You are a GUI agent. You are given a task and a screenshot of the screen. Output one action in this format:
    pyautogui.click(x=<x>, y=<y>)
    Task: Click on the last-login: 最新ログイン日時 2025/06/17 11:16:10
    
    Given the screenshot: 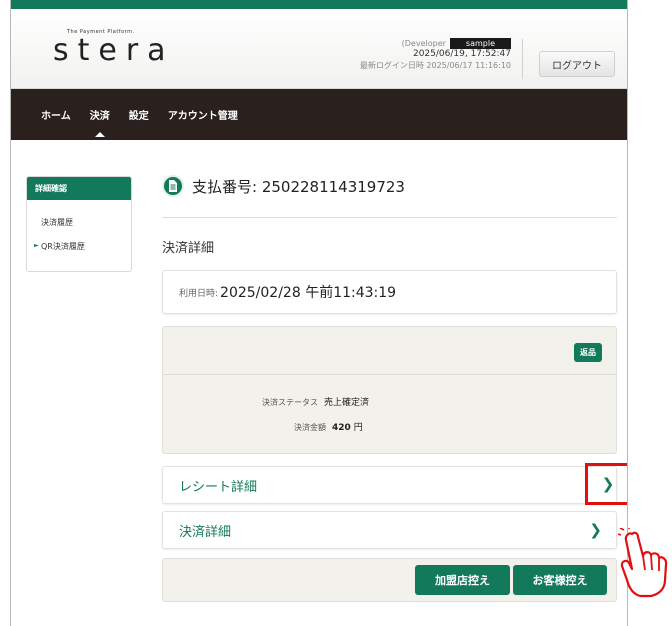 What is the action you would take?
    pyautogui.click(x=435, y=65)
    